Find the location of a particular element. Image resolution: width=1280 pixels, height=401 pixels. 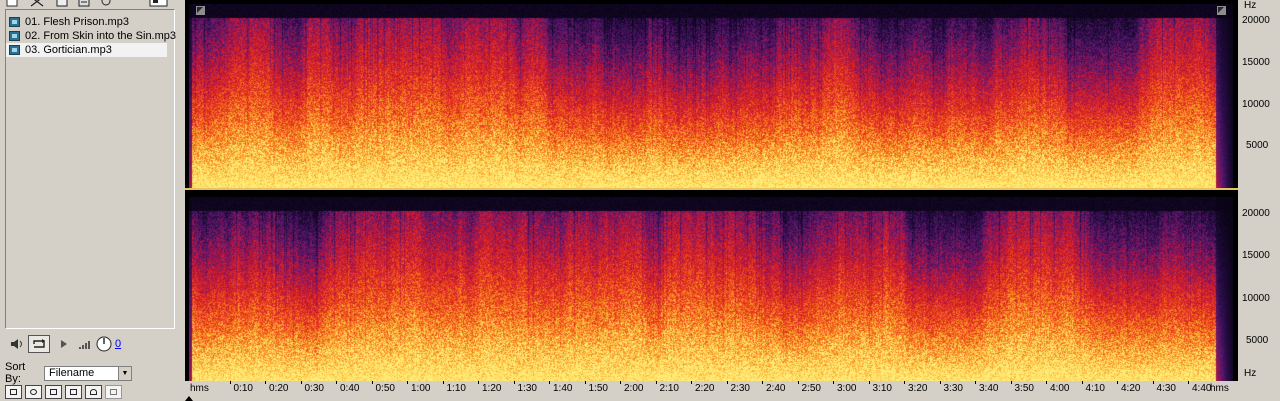

button-2-icon is located at coordinates (33, 392).